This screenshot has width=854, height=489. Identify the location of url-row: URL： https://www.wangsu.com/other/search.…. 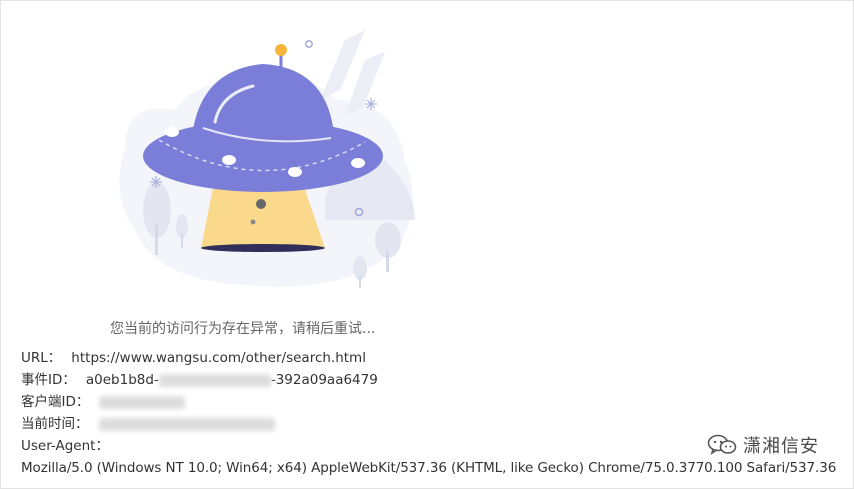
(193, 358).